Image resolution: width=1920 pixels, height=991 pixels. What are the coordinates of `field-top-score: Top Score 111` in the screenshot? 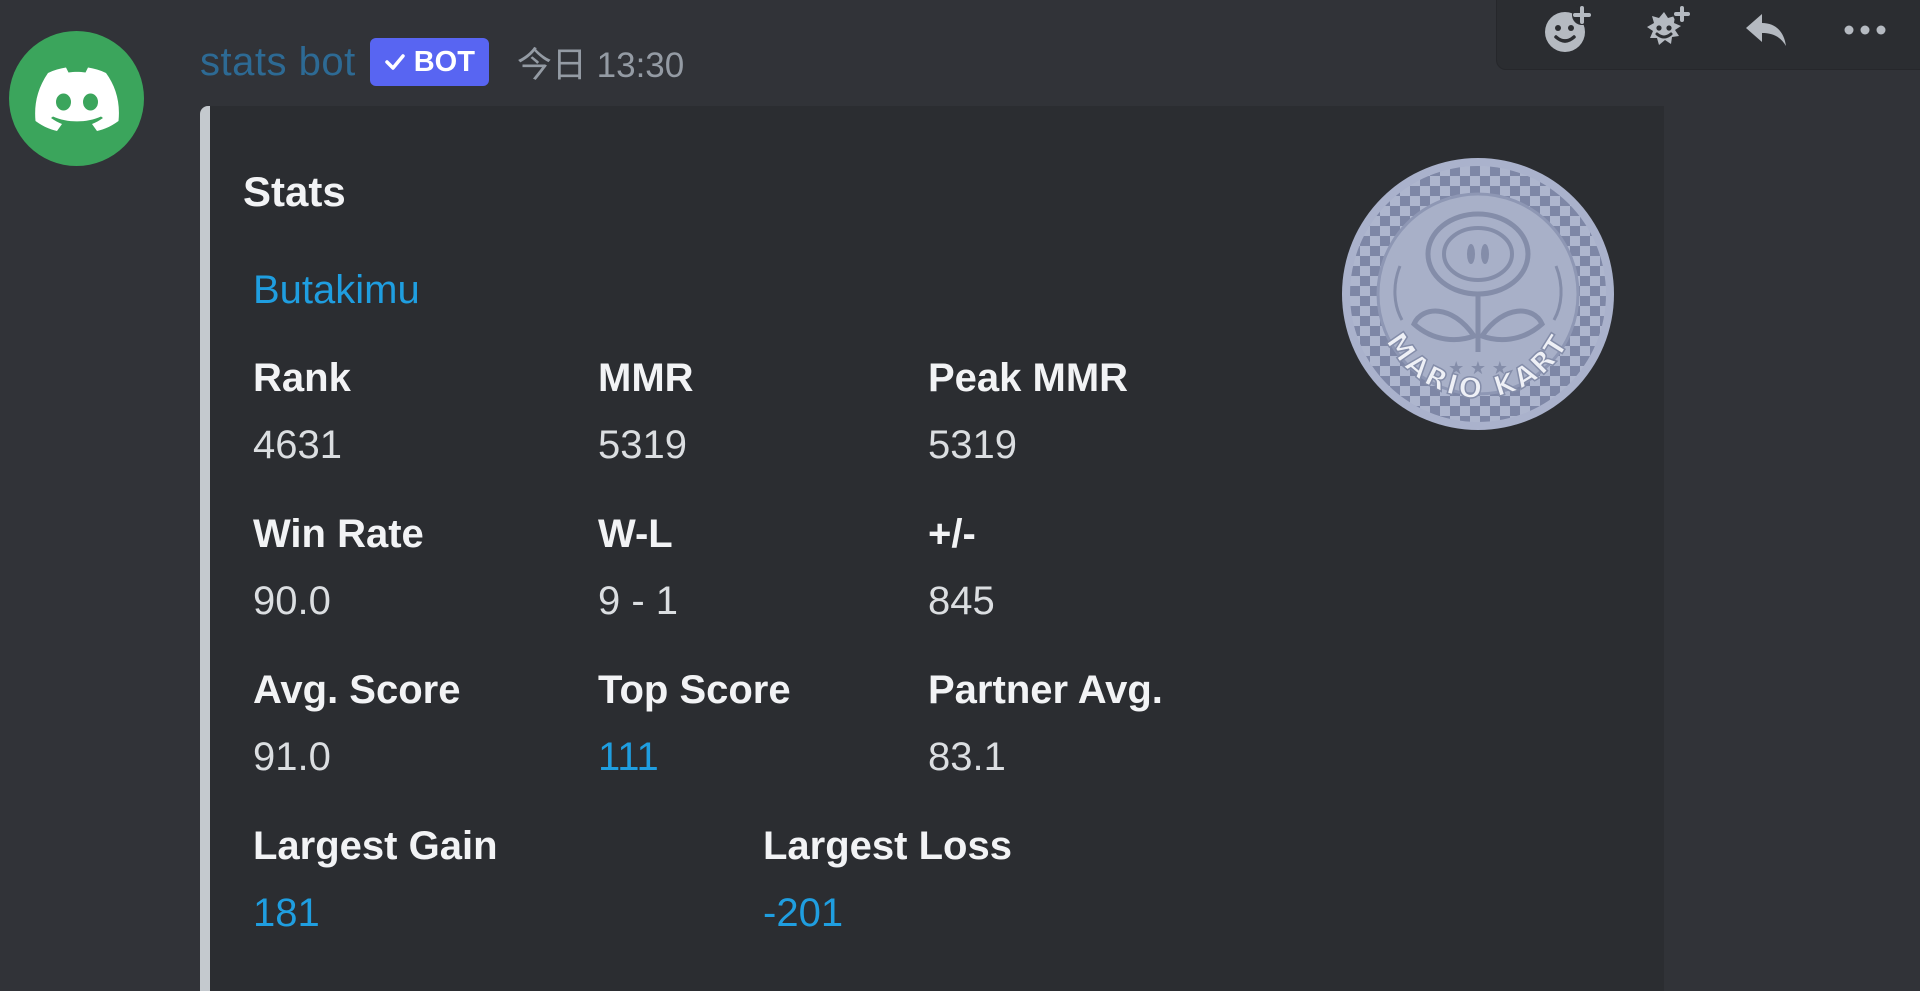 It's located at (694, 724).